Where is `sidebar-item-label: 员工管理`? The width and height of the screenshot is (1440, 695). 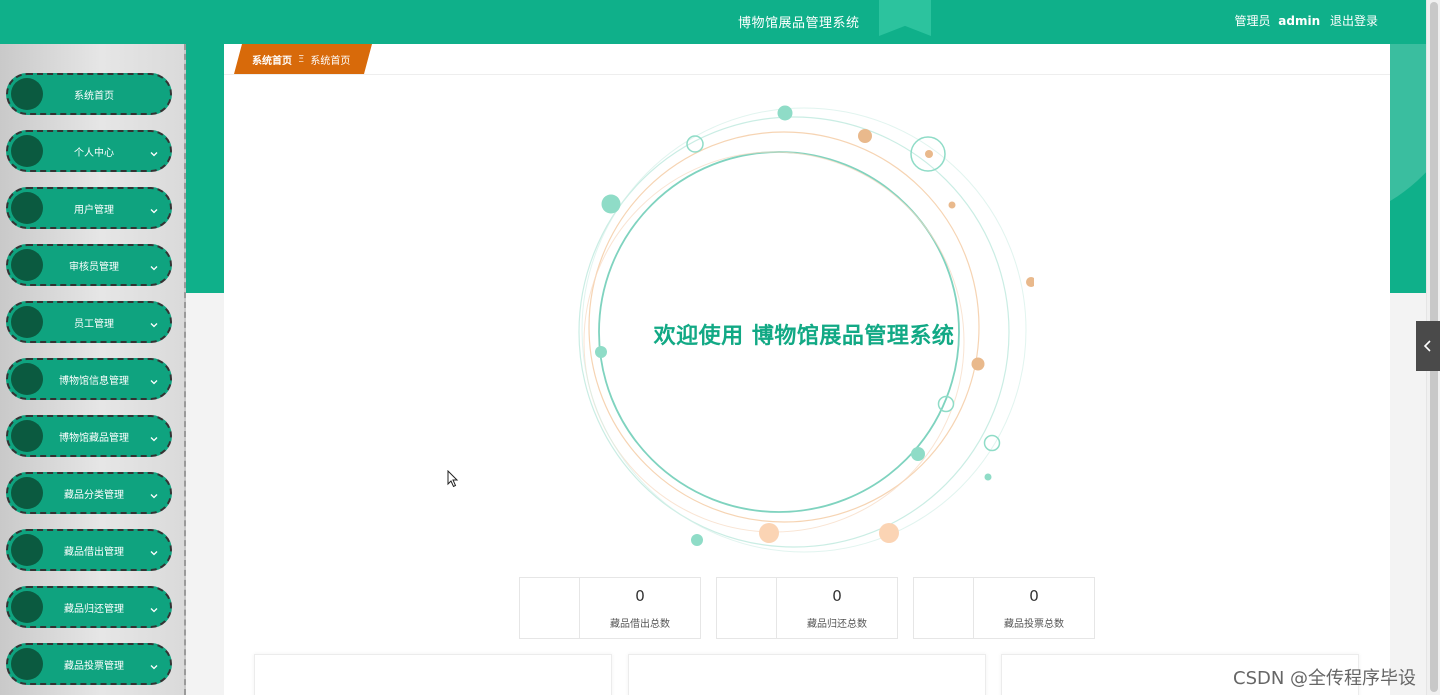
sidebar-item-label: 员工管理 is located at coordinates (94, 324).